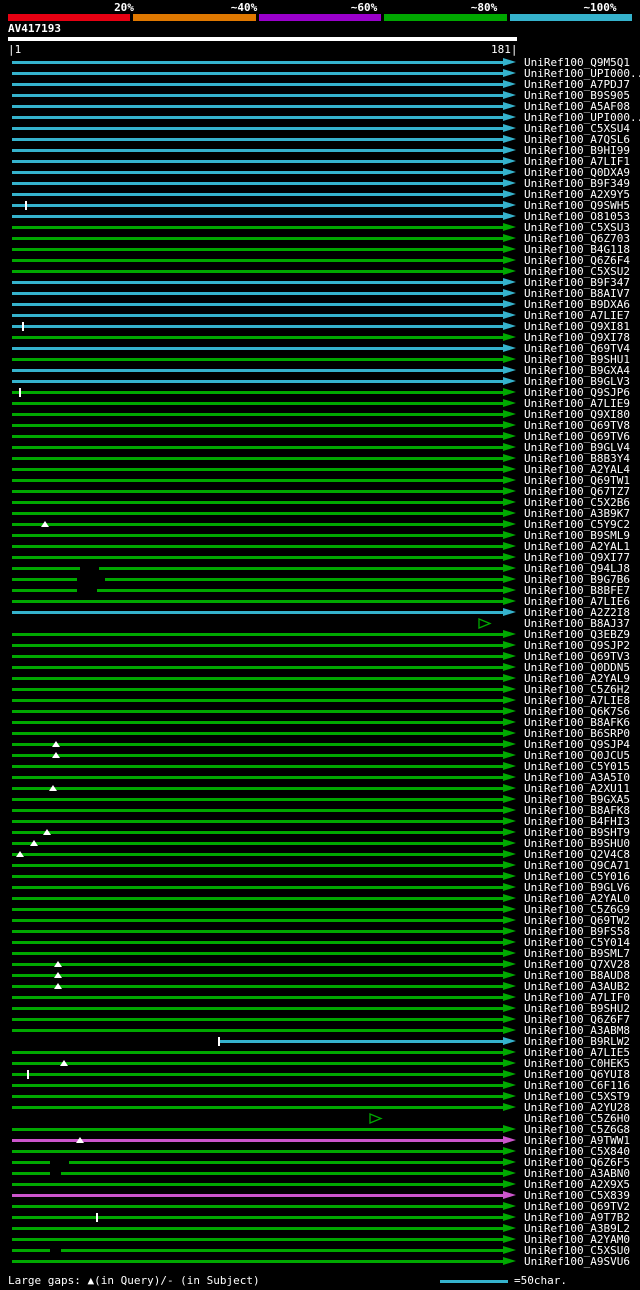  Describe the element at coordinates (577, 1261) in the screenshot. I see `hit-label: UniRef100_A9SVU6` at that location.